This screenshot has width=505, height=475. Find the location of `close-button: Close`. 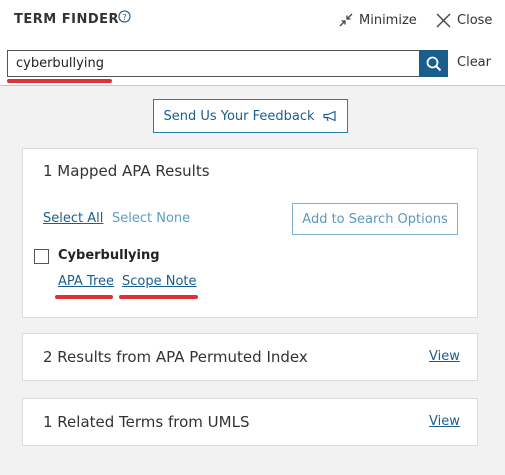

close-button: Close is located at coordinates (463, 20).